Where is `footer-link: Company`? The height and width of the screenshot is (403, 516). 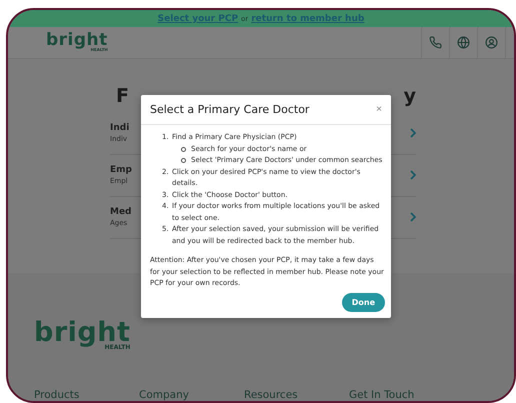
footer-link: Company is located at coordinates (191, 395).